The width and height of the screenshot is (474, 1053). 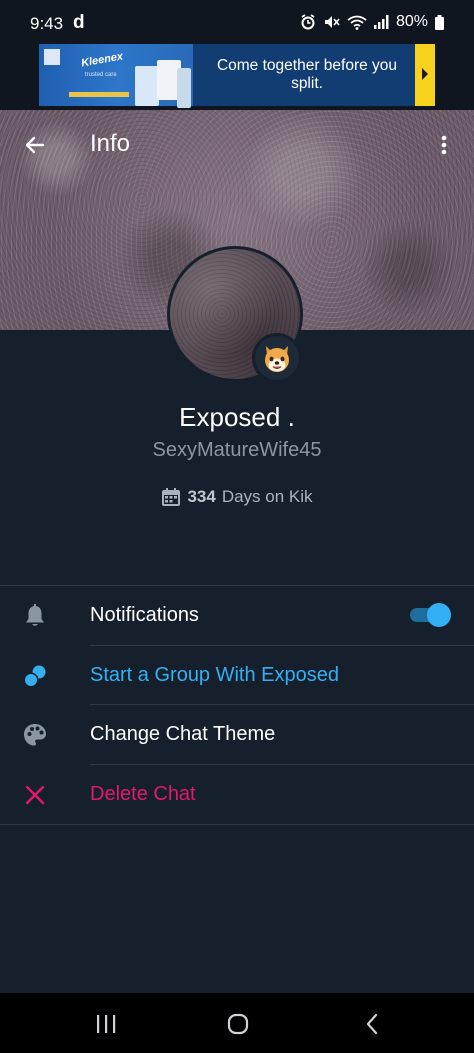 I want to click on toggle-thumb, so click(x=439, y=615).